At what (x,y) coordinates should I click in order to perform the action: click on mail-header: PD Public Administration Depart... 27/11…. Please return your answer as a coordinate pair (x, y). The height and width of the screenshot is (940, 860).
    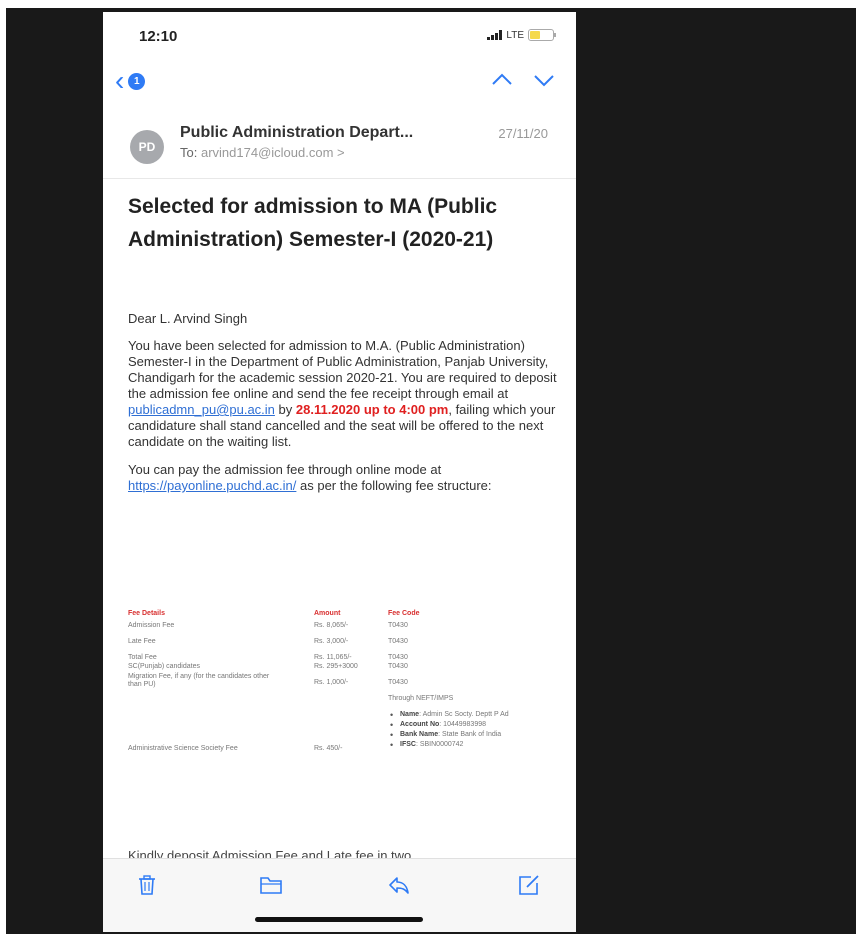
    Looking at the image, I should click on (339, 144).